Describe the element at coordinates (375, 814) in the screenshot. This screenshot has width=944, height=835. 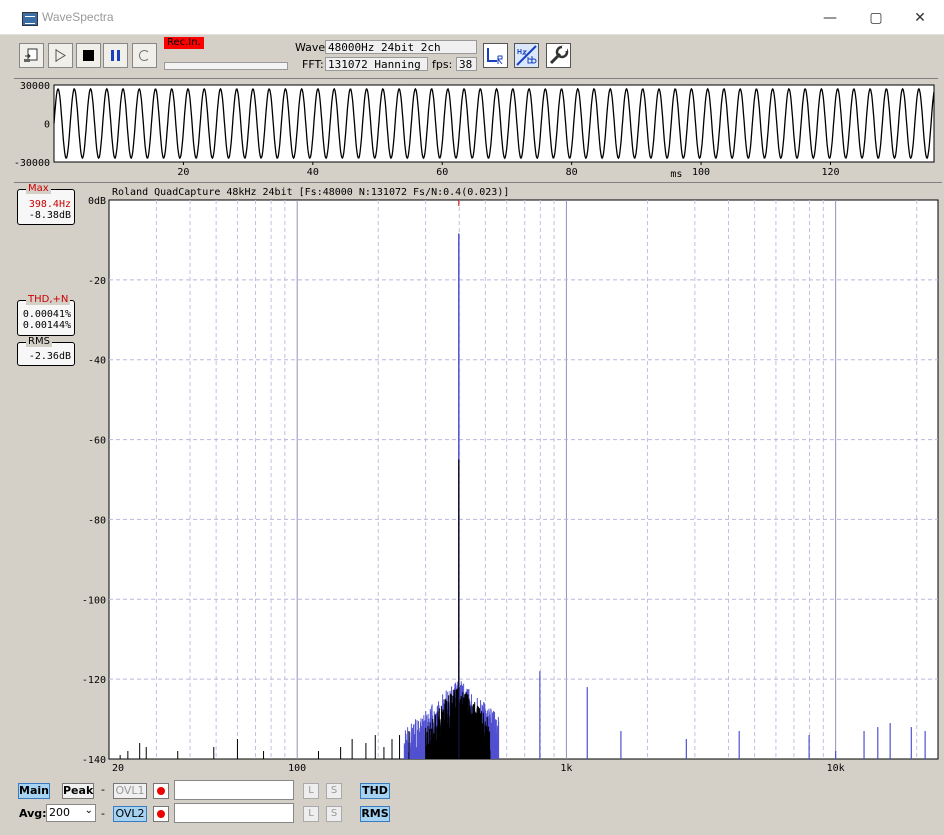
I see `rms-button: RMS` at that location.